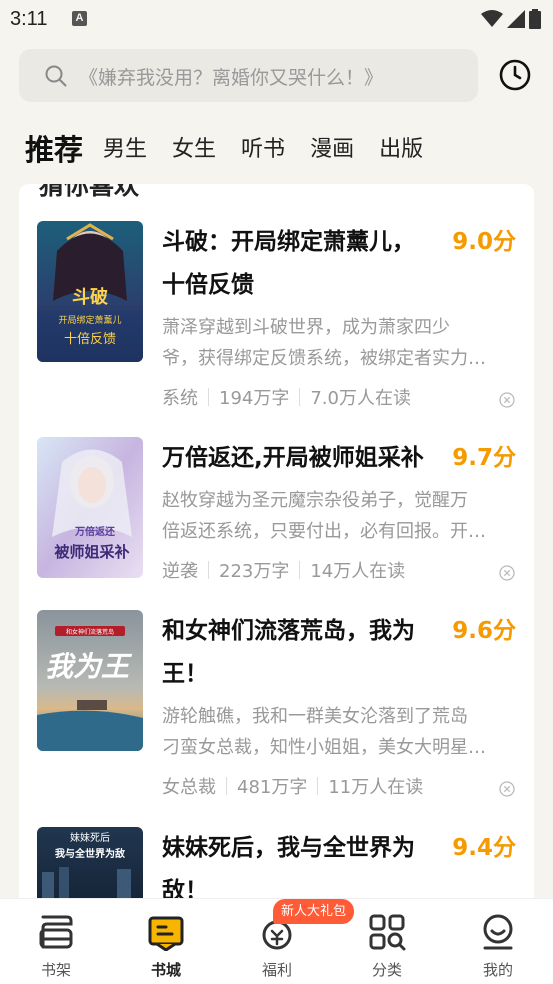  Describe the element at coordinates (401, 150) in the screenshot. I see `tab-publish: 出版` at that location.